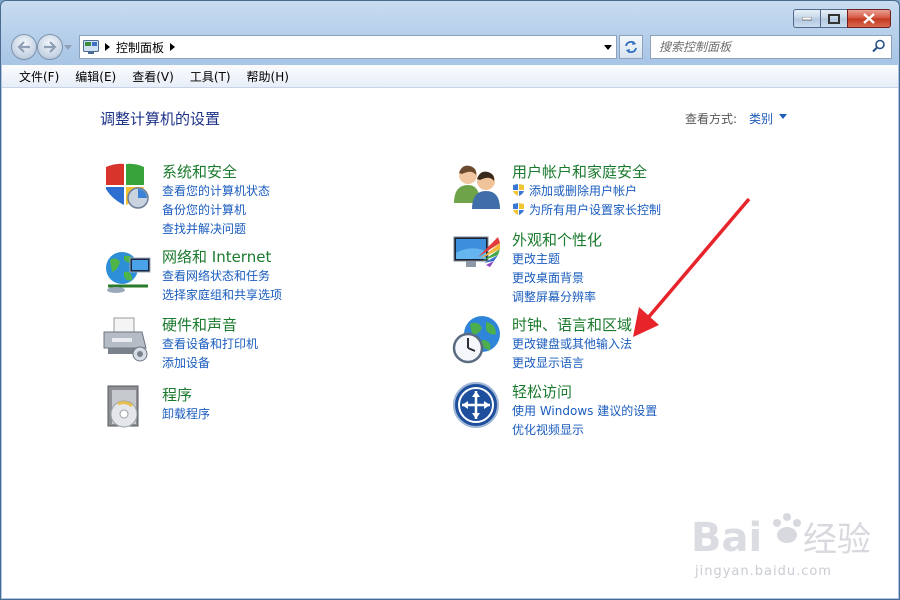 Image resolution: width=900 pixels, height=600 pixels. I want to click on refresh-button, so click(631, 47).